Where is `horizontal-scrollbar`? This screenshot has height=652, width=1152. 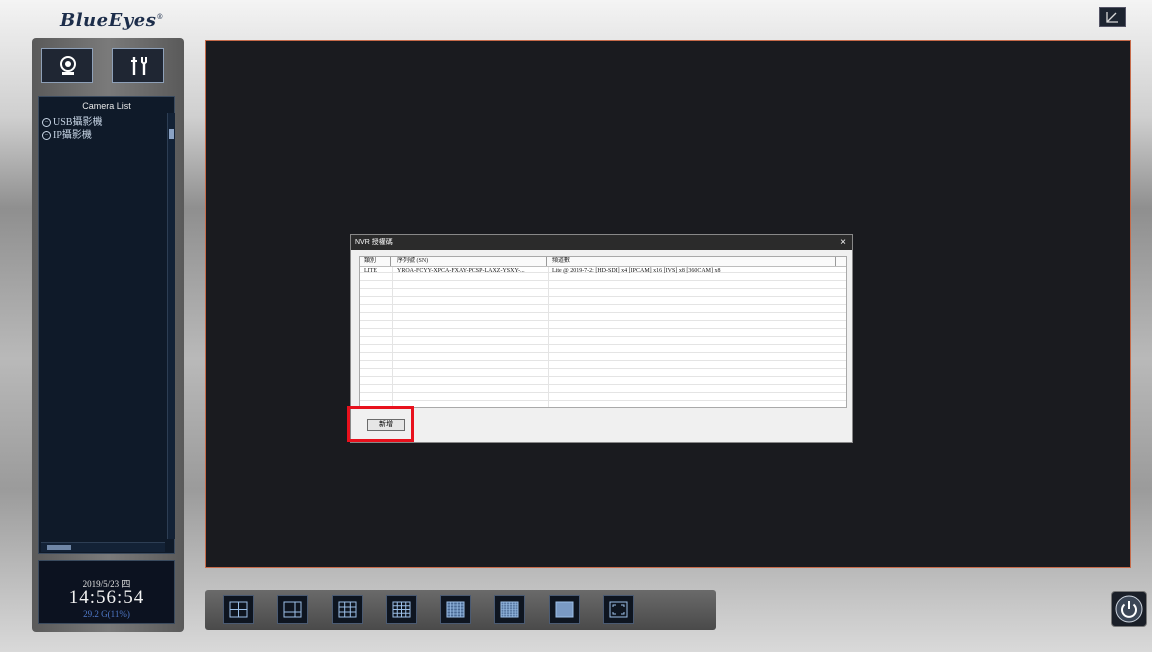
horizontal-scrollbar is located at coordinates (103, 547).